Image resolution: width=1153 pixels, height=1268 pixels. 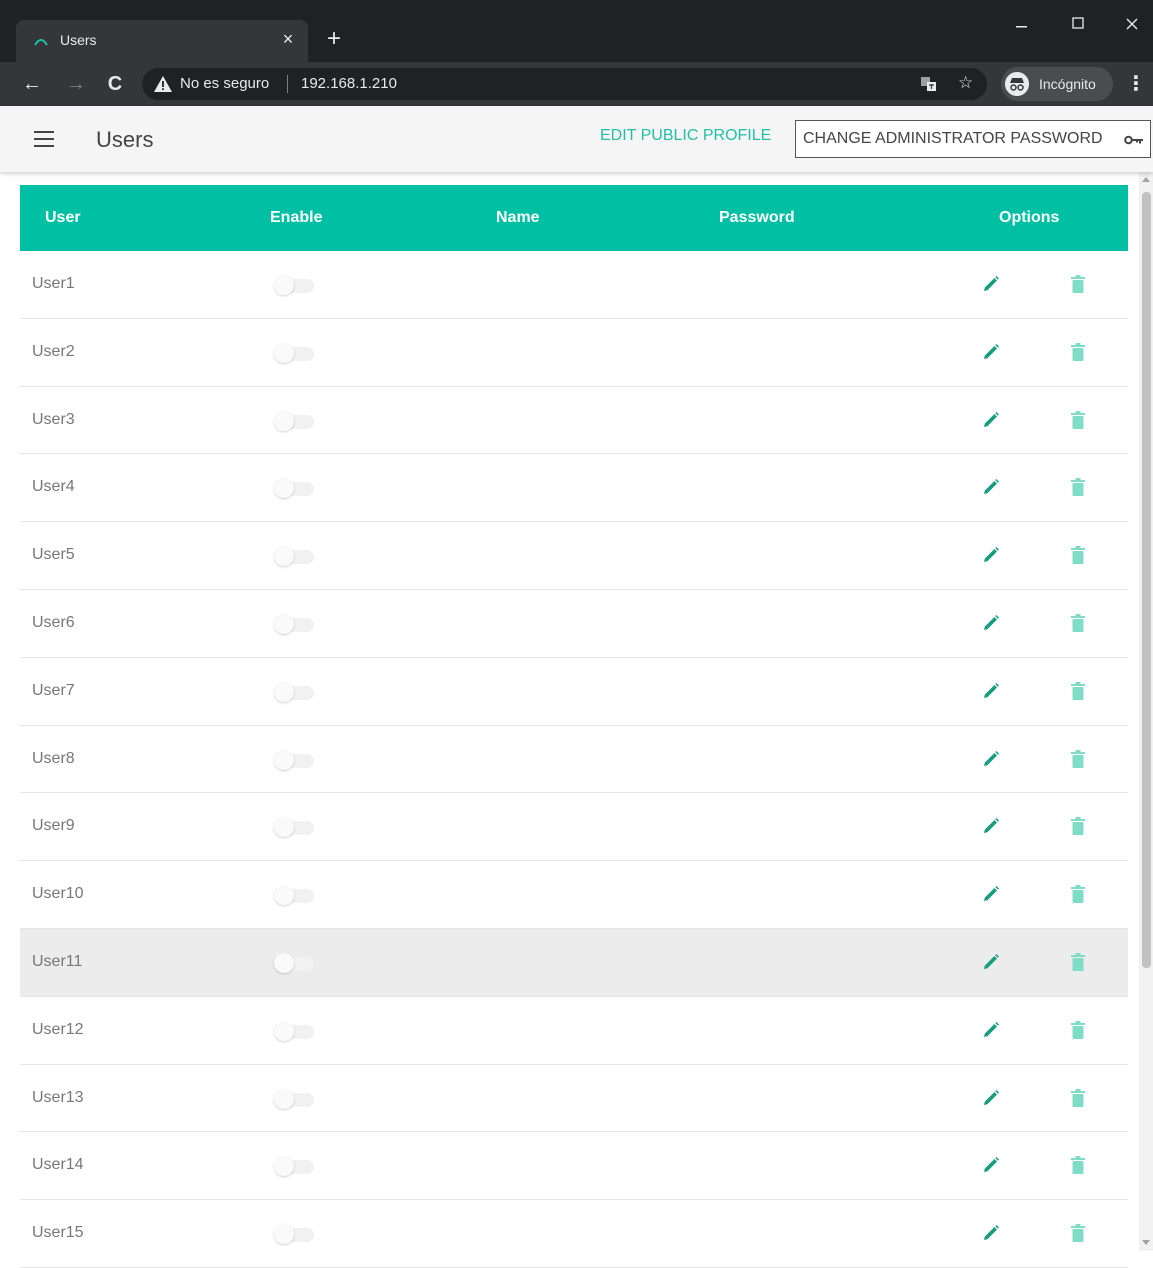 What do you see at coordinates (58, 1029) in the screenshot?
I see `user-cell: User12` at bounding box center [58, 1029].